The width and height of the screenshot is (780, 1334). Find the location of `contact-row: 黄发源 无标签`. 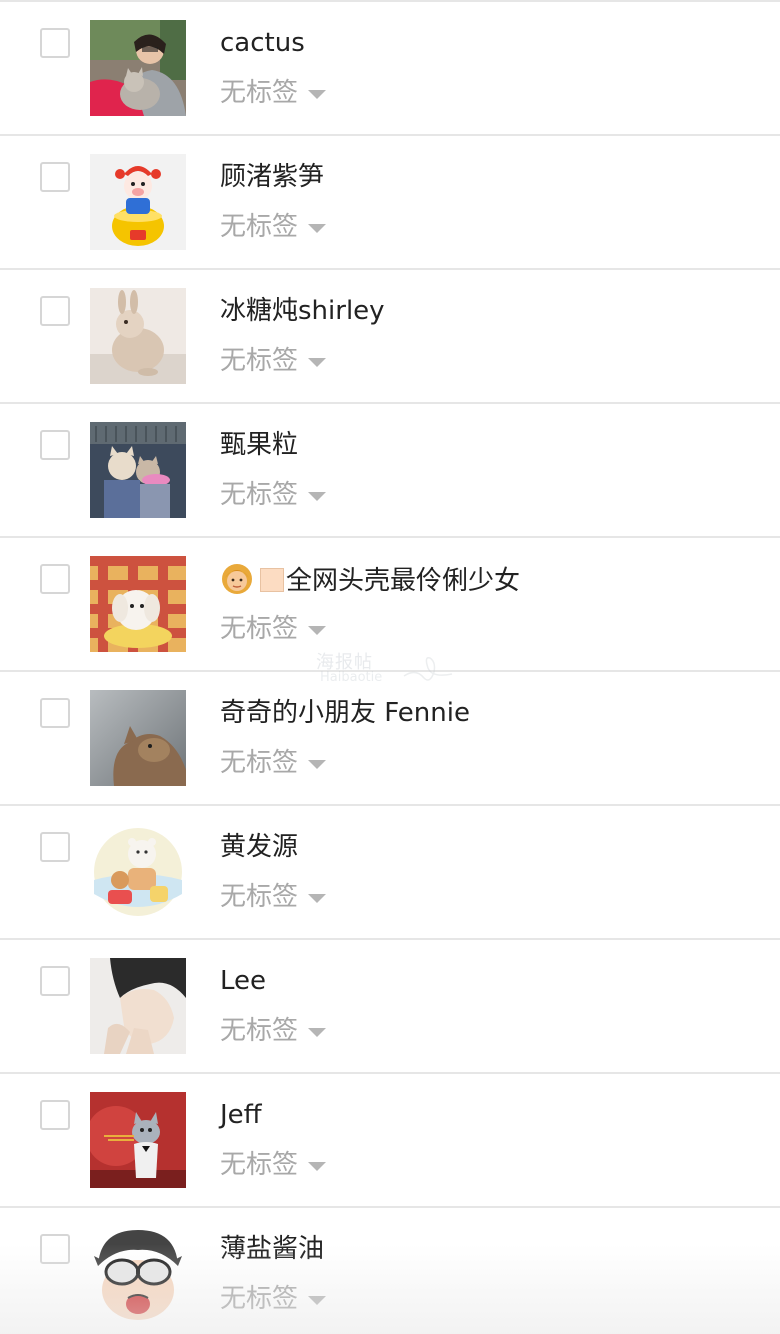

contact-row: 黄发源 无标签 is located at coordinates (390, 873).